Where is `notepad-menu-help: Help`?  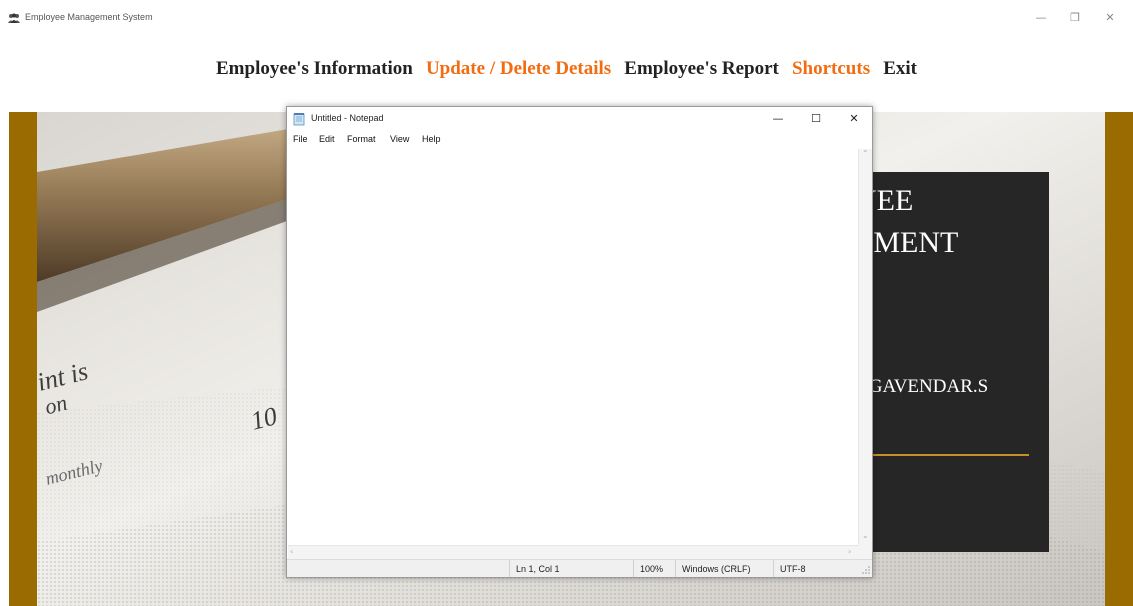 notepad-menu-help: Help is located at coordinates (431, 139).